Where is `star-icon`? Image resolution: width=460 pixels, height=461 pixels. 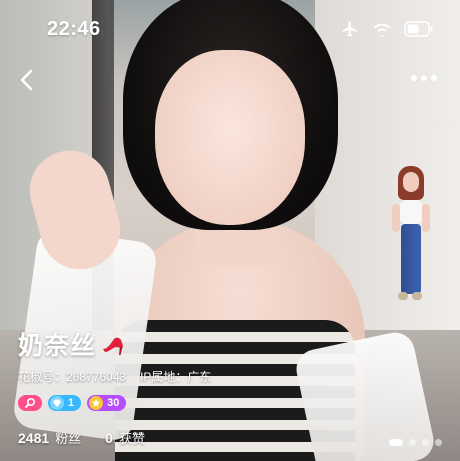
star-icon is located at coordinates (96, 402).